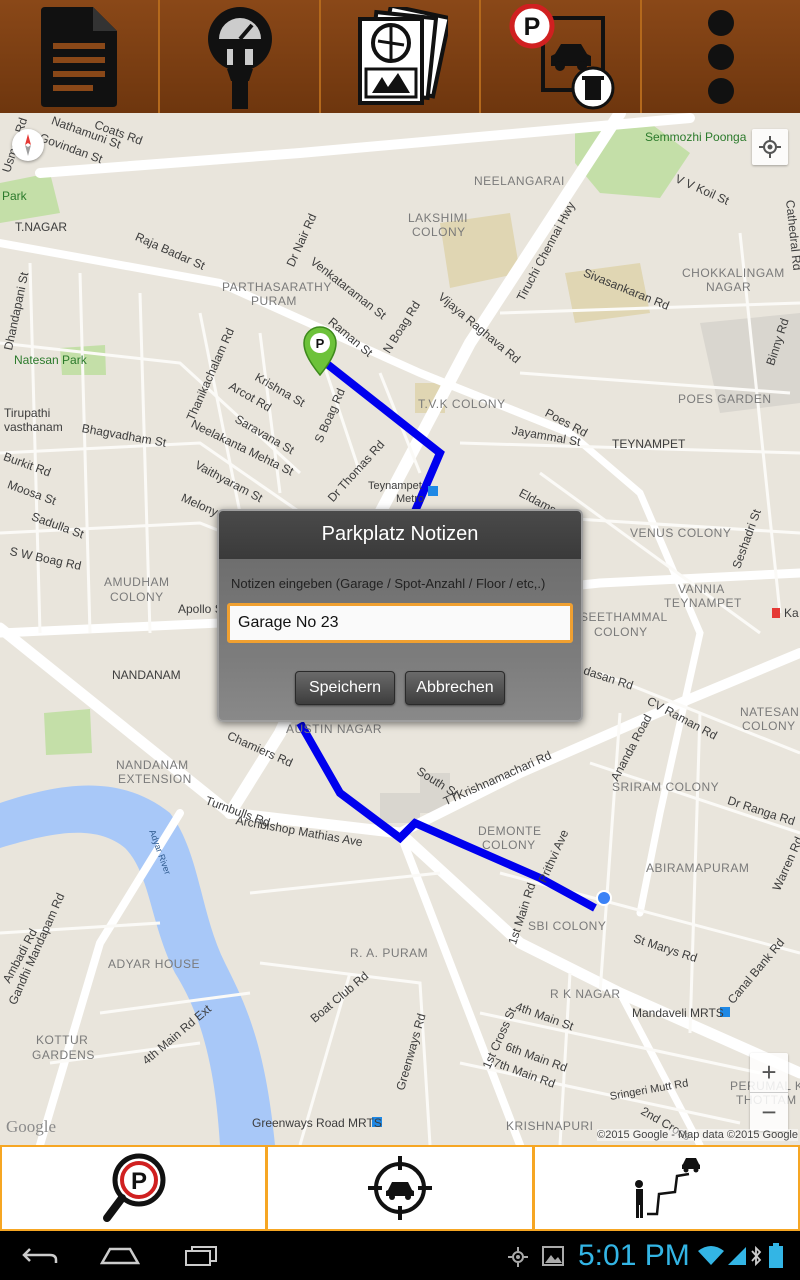 The image size is (800, 1280). Describe the element at coordinates (553, 1256) in the screenshot. I see `gallery-status-icon` at that location.